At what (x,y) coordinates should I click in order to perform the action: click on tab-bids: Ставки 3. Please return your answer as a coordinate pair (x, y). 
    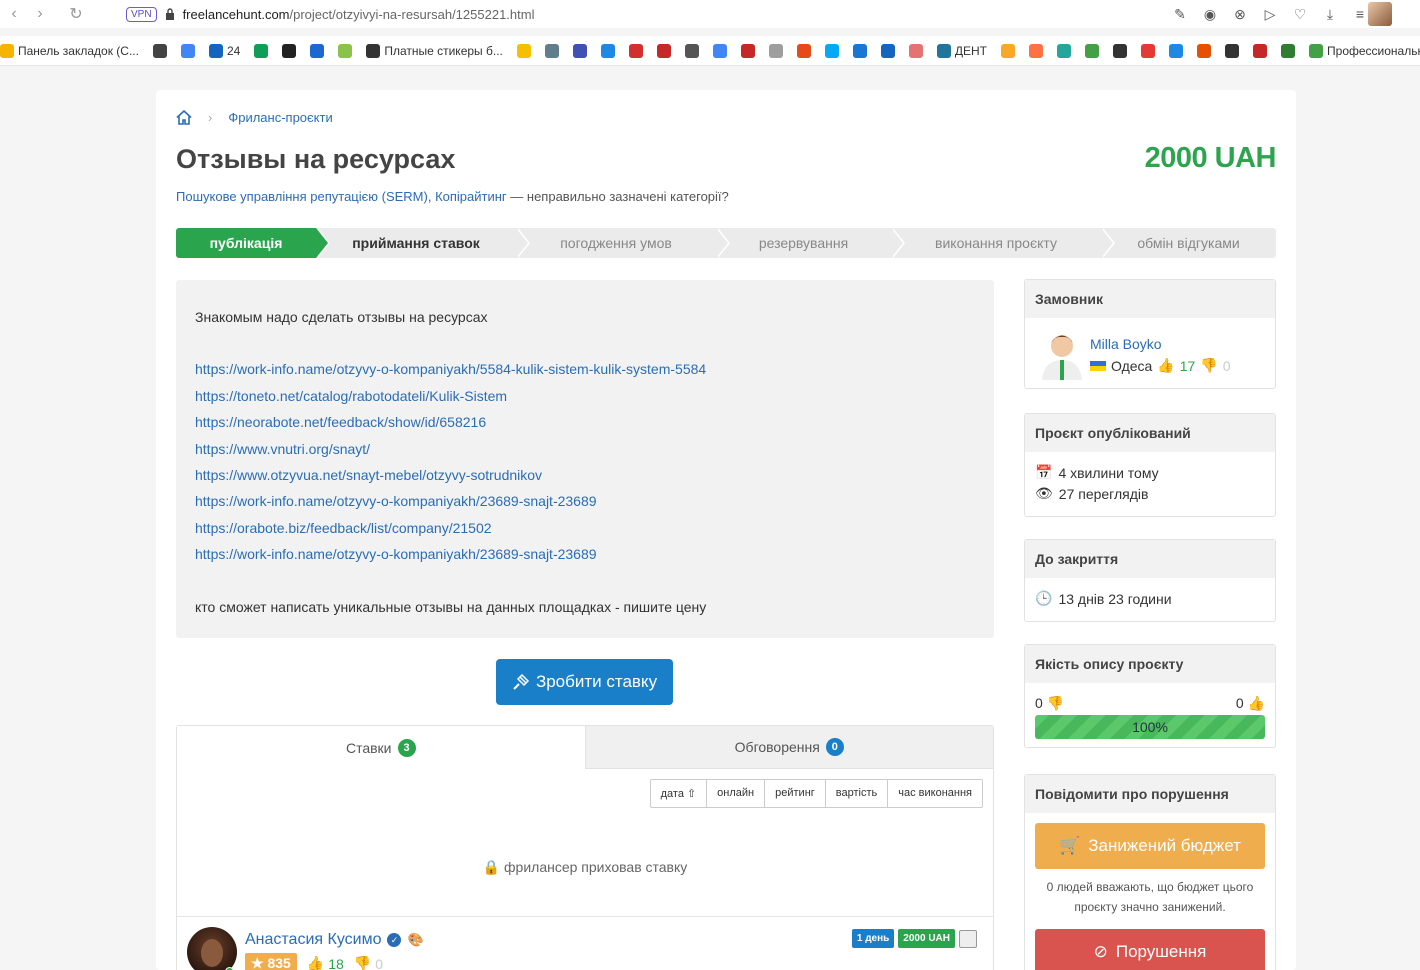
    Looking at the image, I should click on (381, 747).